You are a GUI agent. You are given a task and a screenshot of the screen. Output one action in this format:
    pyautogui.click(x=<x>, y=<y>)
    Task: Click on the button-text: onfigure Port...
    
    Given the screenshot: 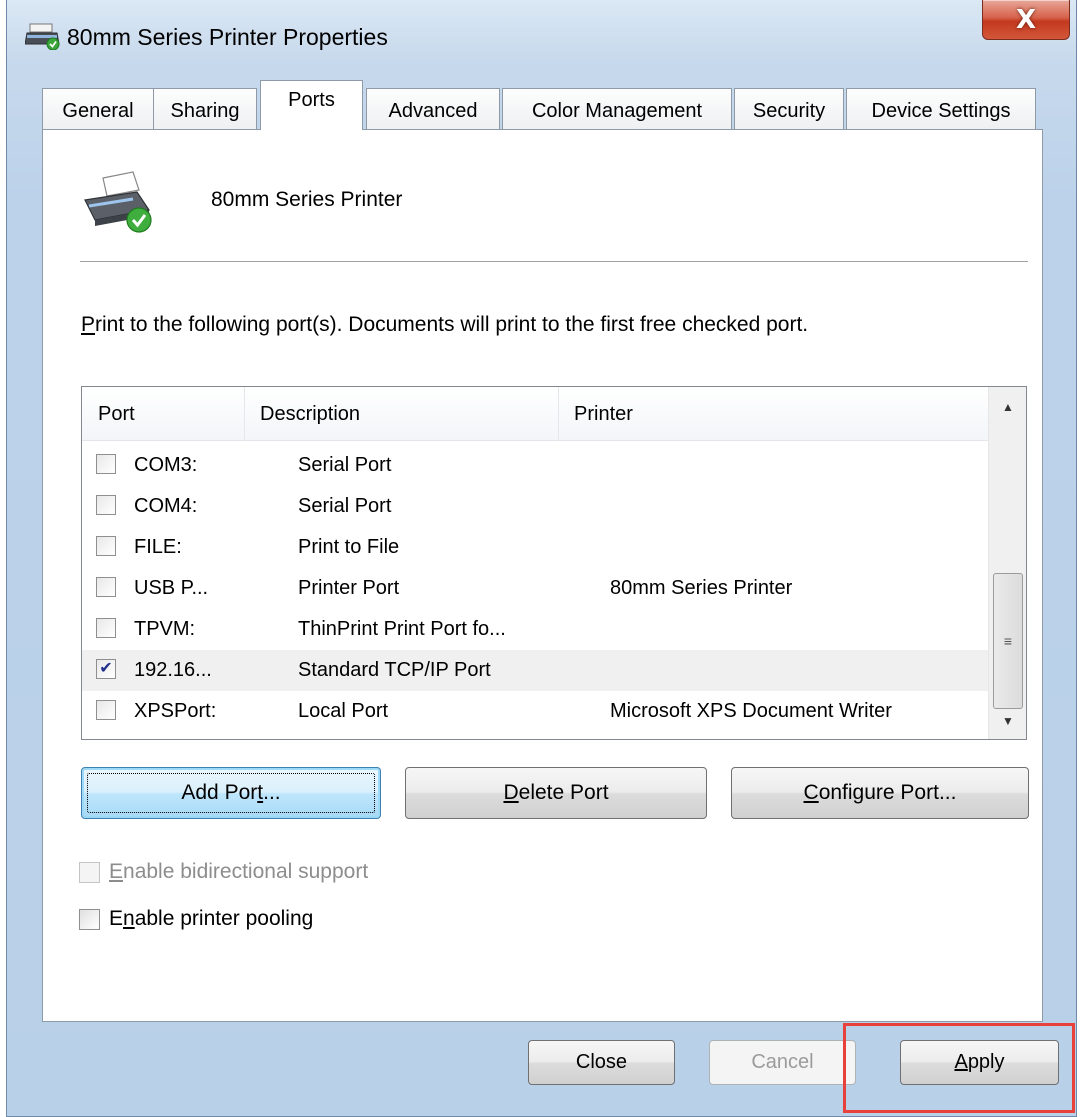 What is the action you would take?
    pyautogui.click(x=887, y=792)
    